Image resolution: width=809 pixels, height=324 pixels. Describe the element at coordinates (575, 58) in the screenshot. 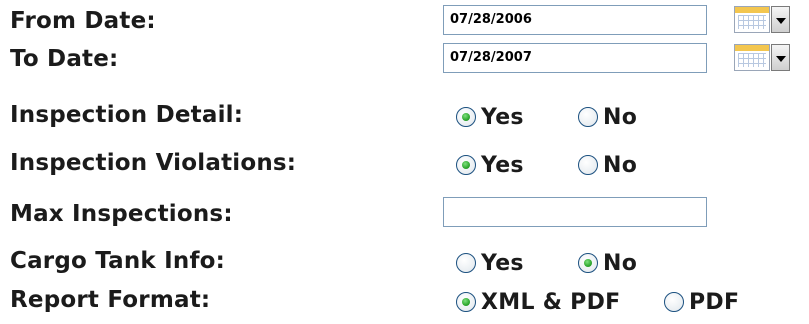

I see `to-date-input: 07/28/2007` at that location.